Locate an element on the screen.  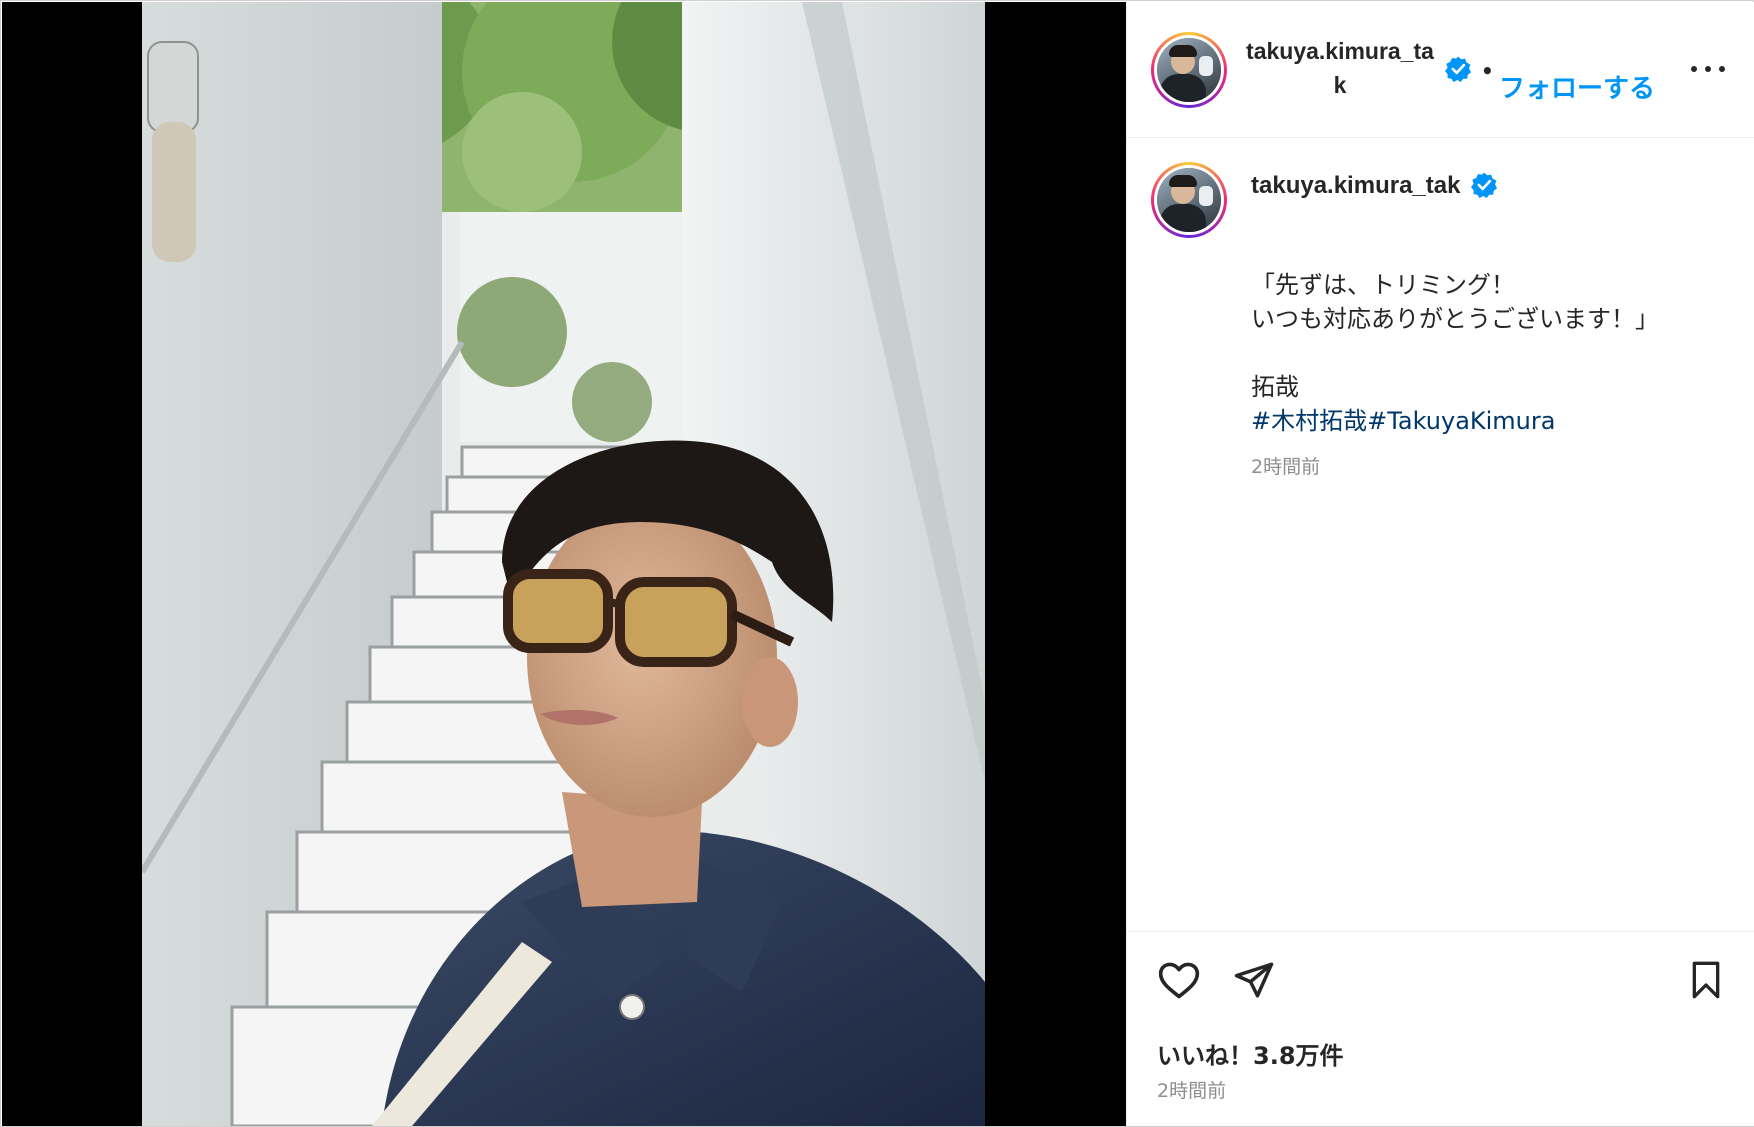
more-options-icon is located at coordinates (1708, 69).